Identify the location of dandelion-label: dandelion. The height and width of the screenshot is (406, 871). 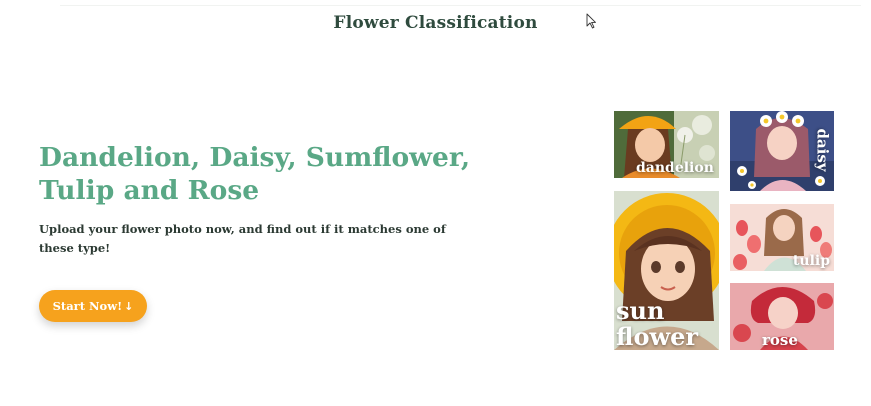
(675, 168).